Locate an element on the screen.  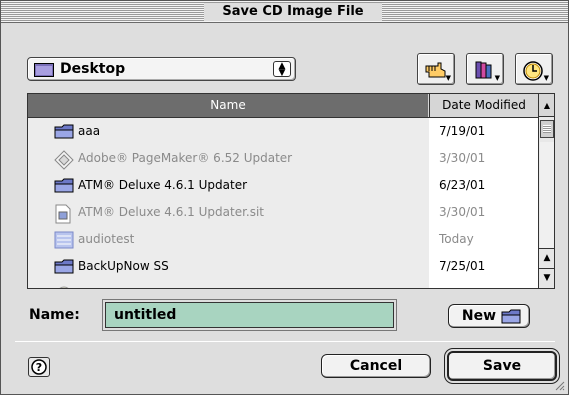
filename-input: untitled is located at coordinates (249, 315).